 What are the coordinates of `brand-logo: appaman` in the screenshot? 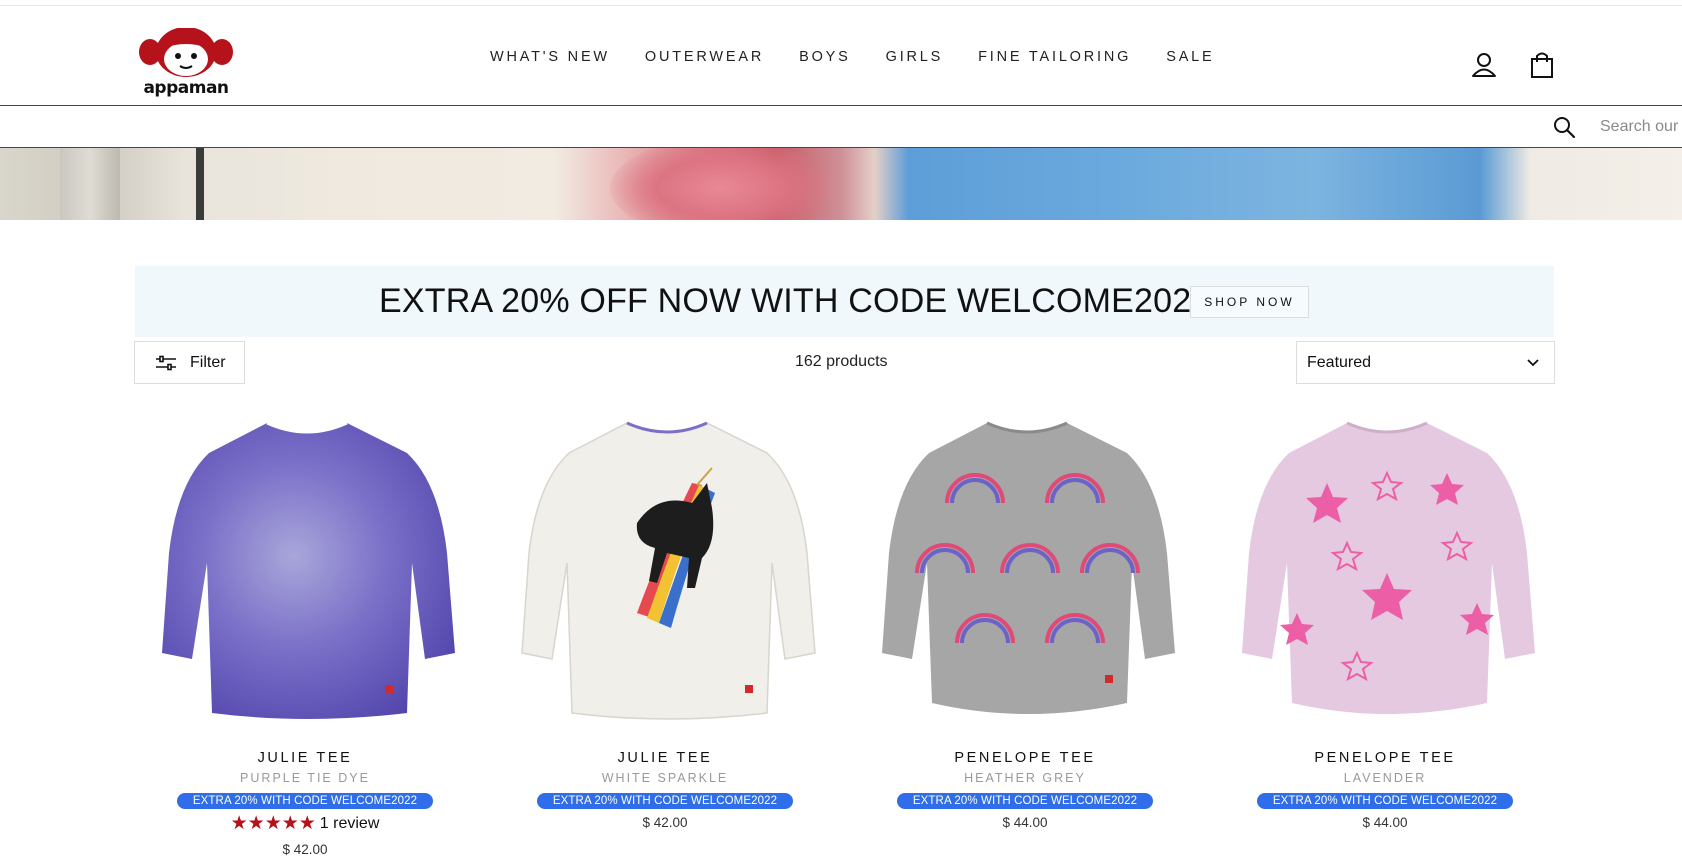 It's located at (186, 62).